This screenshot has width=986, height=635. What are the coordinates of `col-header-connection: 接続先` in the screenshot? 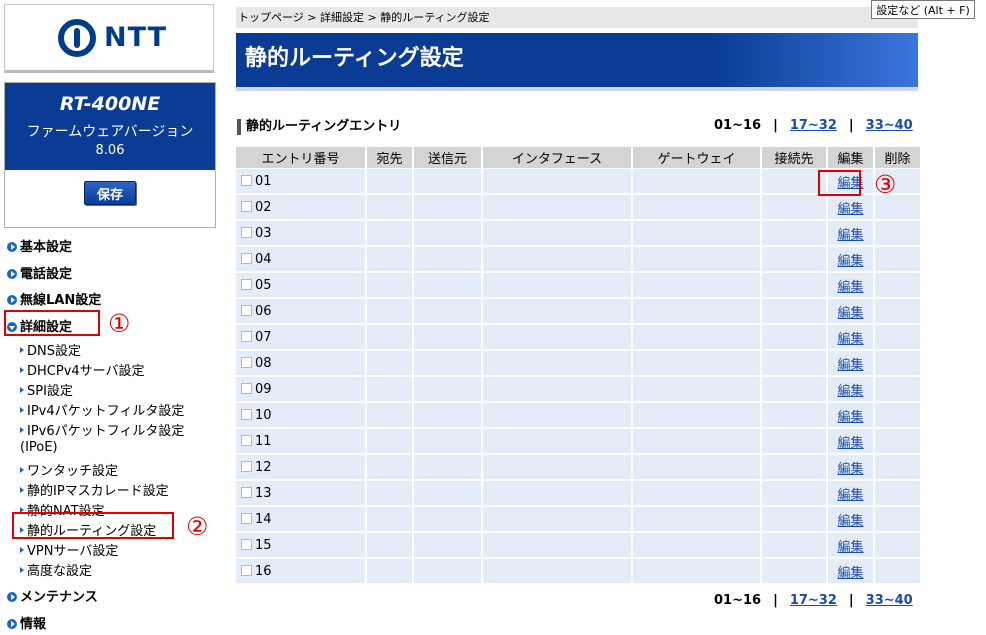 It's located at (794, 158).